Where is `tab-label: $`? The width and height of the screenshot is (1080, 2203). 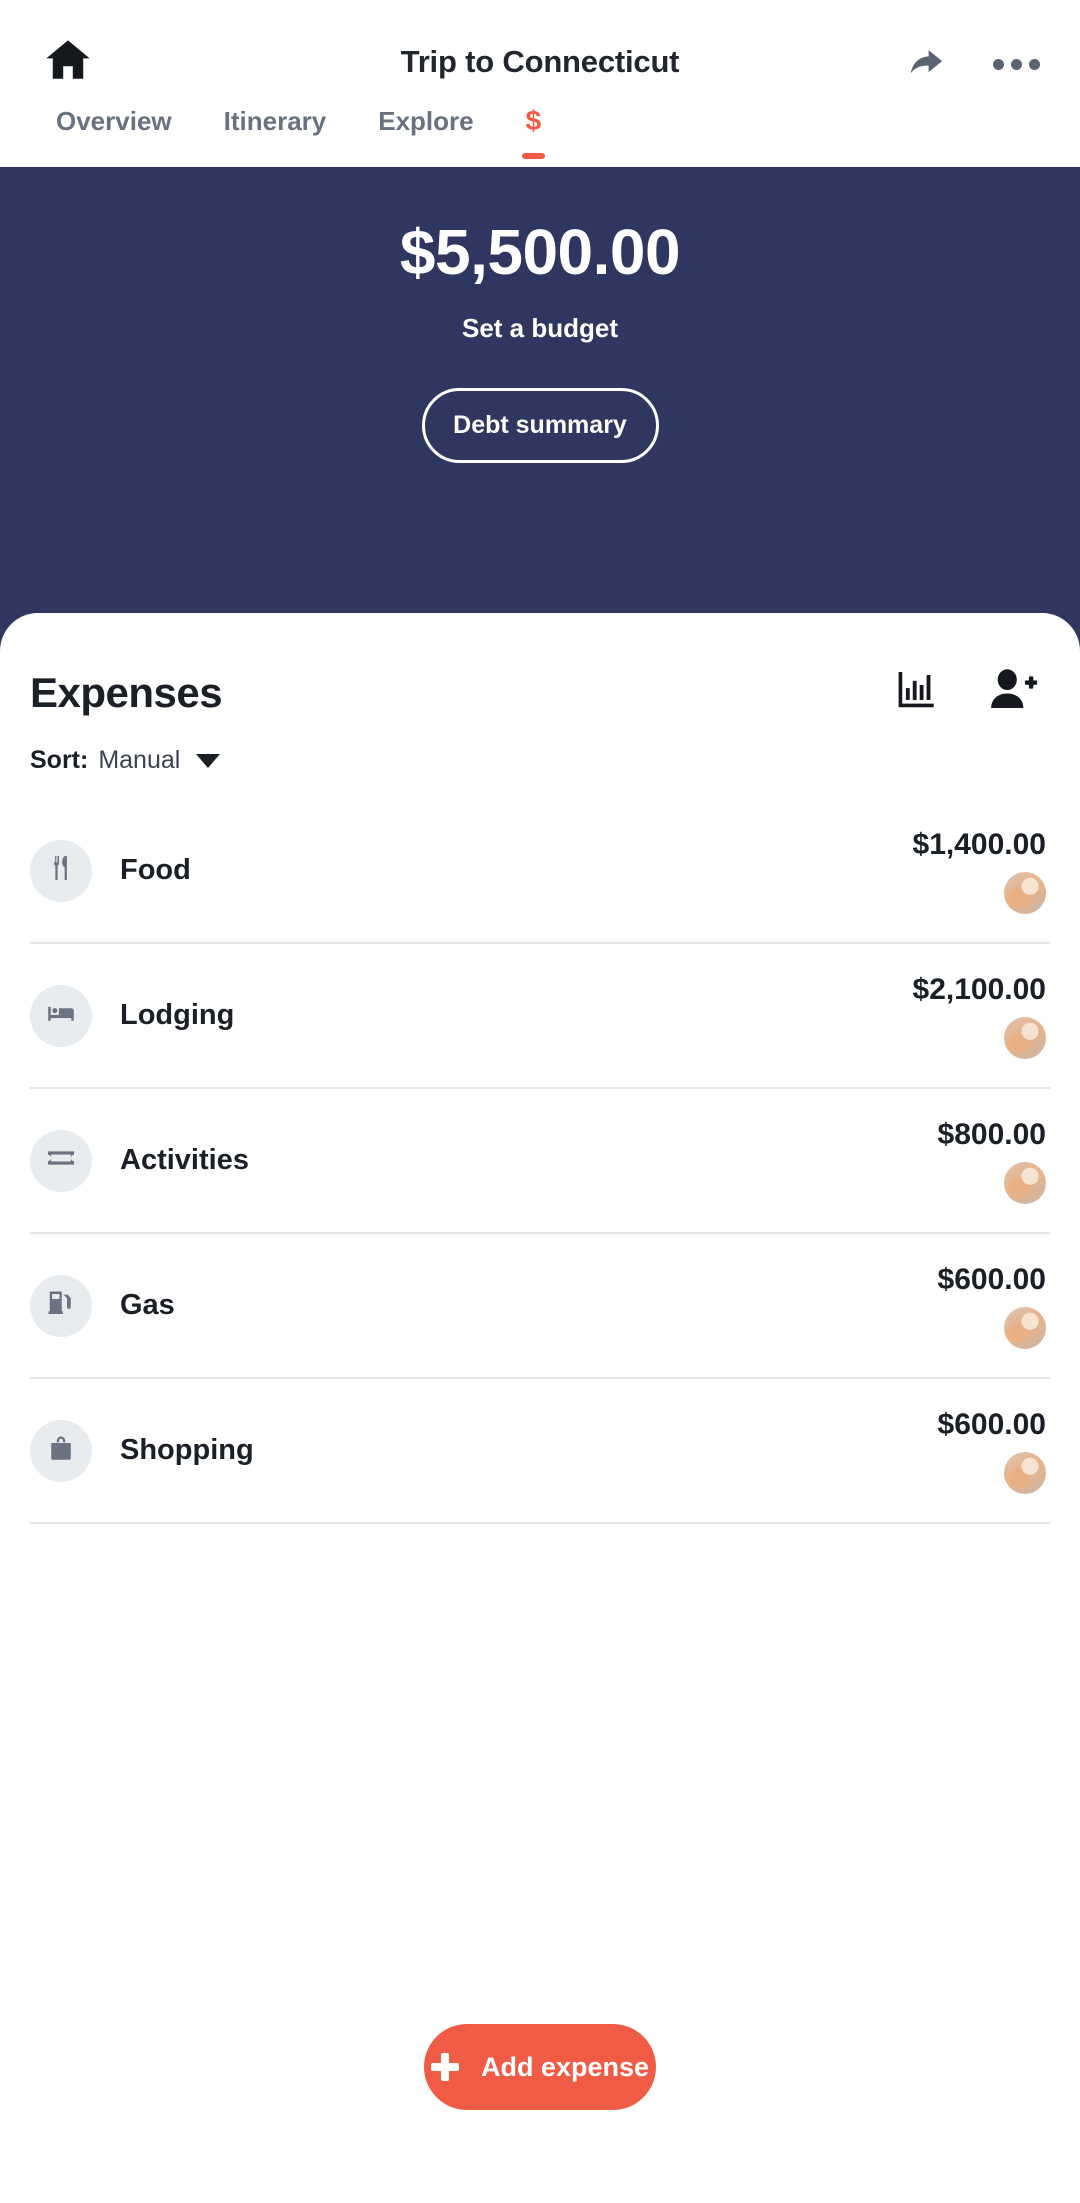
tab-label: $ is located at coordinates (533, 120).